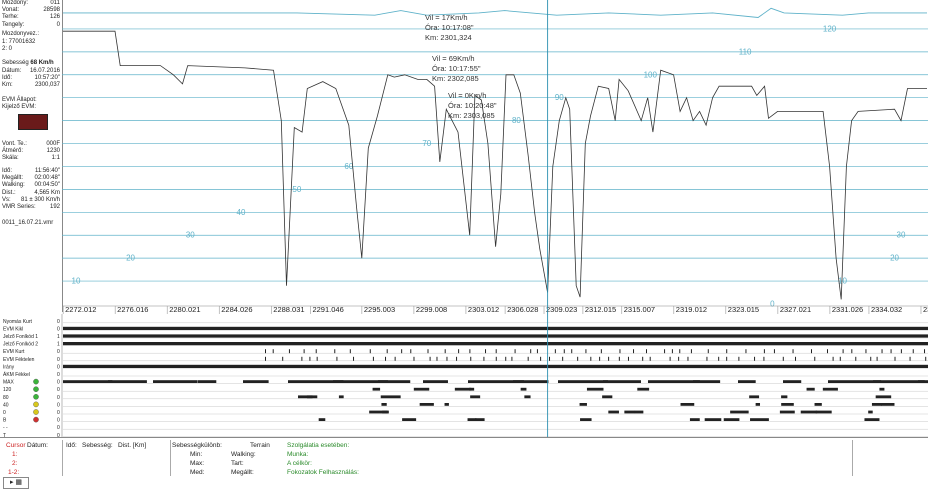  I want to click on walking-label: Walking:, so click(243, 454).